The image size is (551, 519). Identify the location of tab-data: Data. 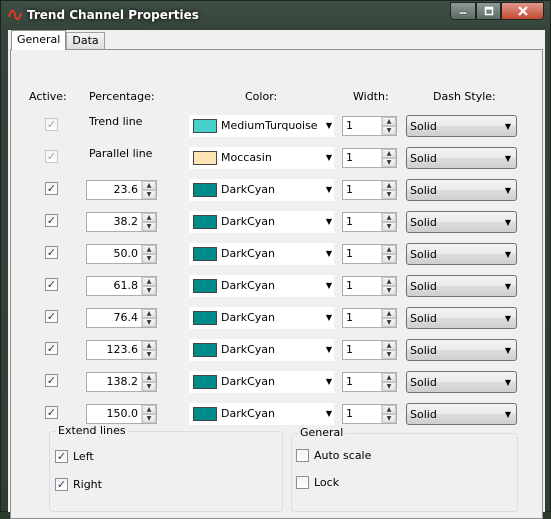
(85, 41).